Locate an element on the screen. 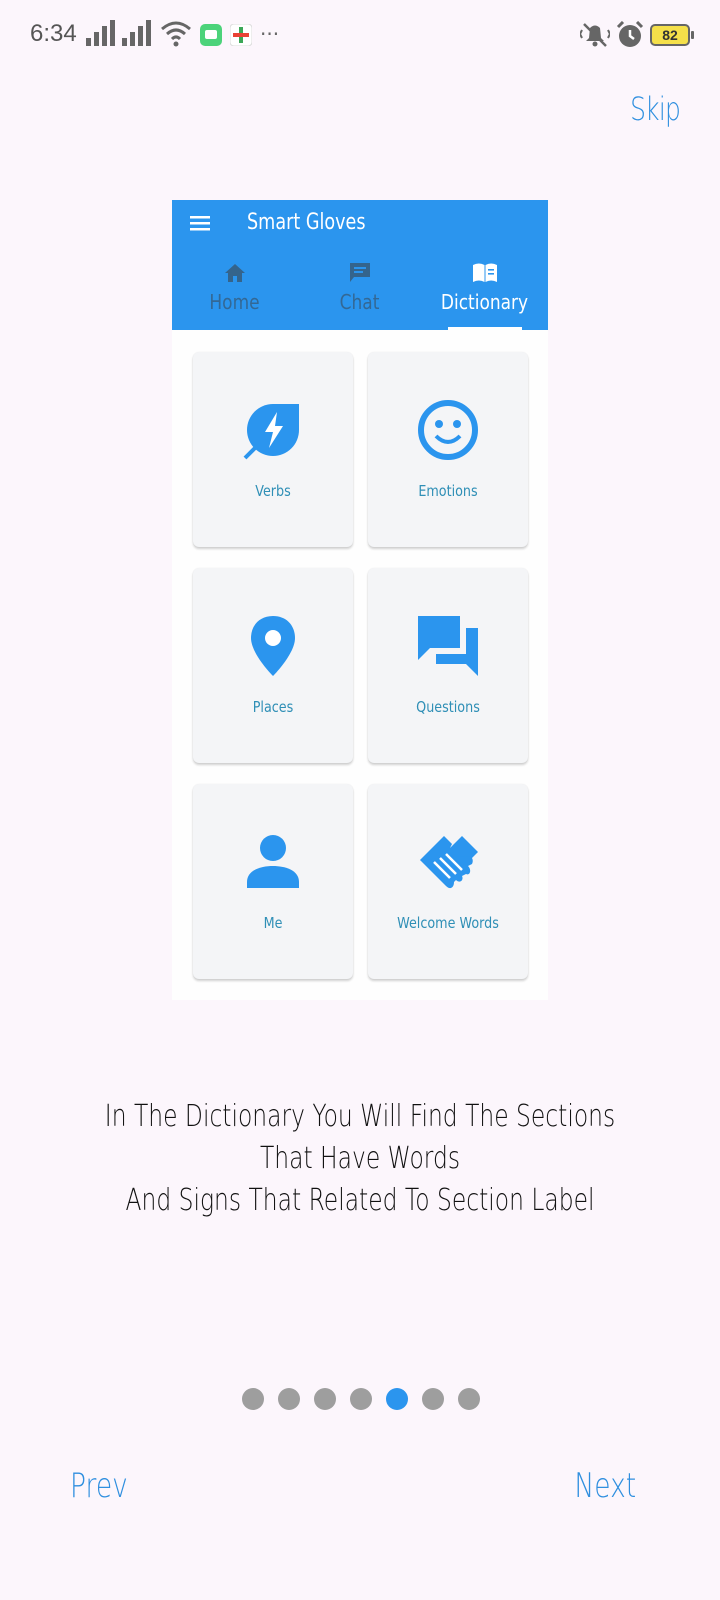 Image resolution: width=720 pixels, height=1600 pixels. location-pin-icon is located at coordinates (273, 646).